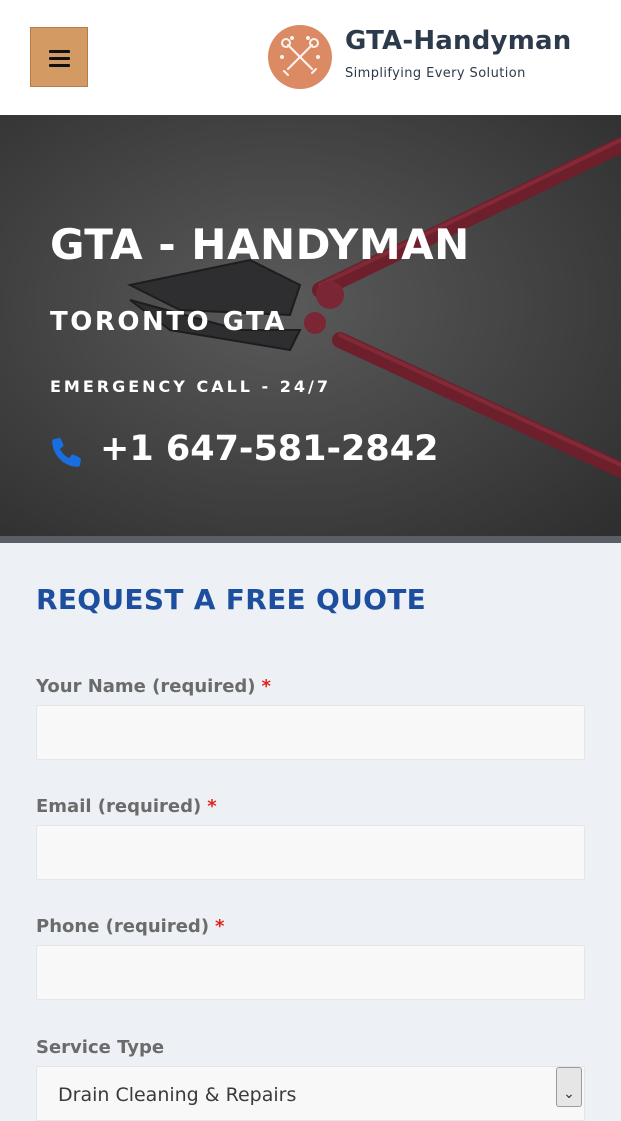 This screenshot has width=621, height=1121. I want to click on site-header: GTA-Handyman Simplifying Every Solution, so click(310, 57).